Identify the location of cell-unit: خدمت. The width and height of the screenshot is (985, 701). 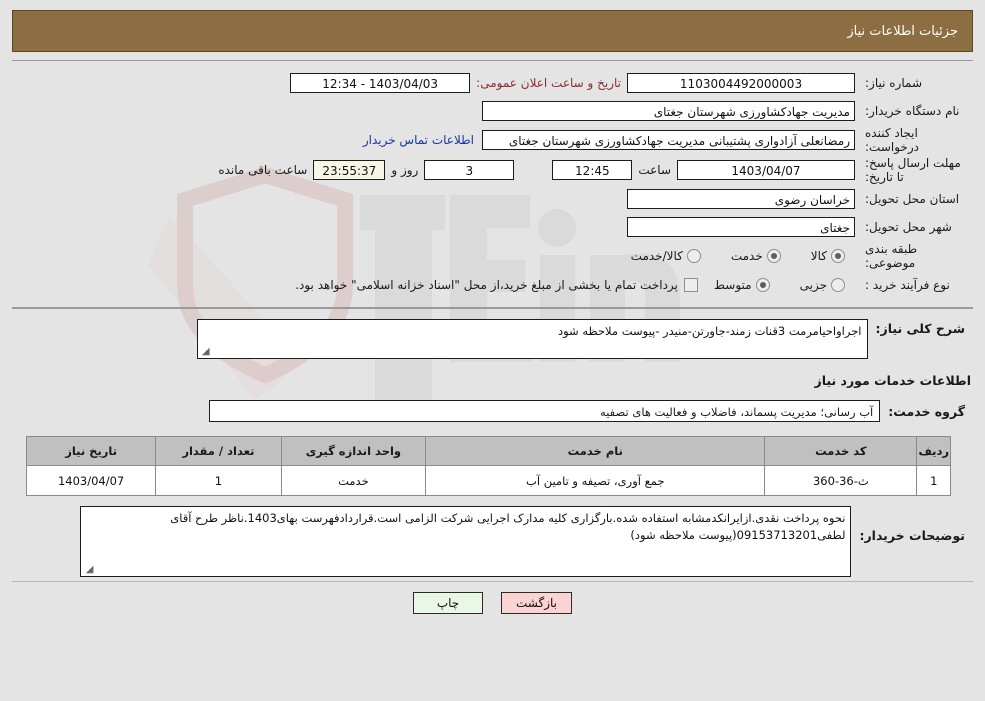
(353, 480).